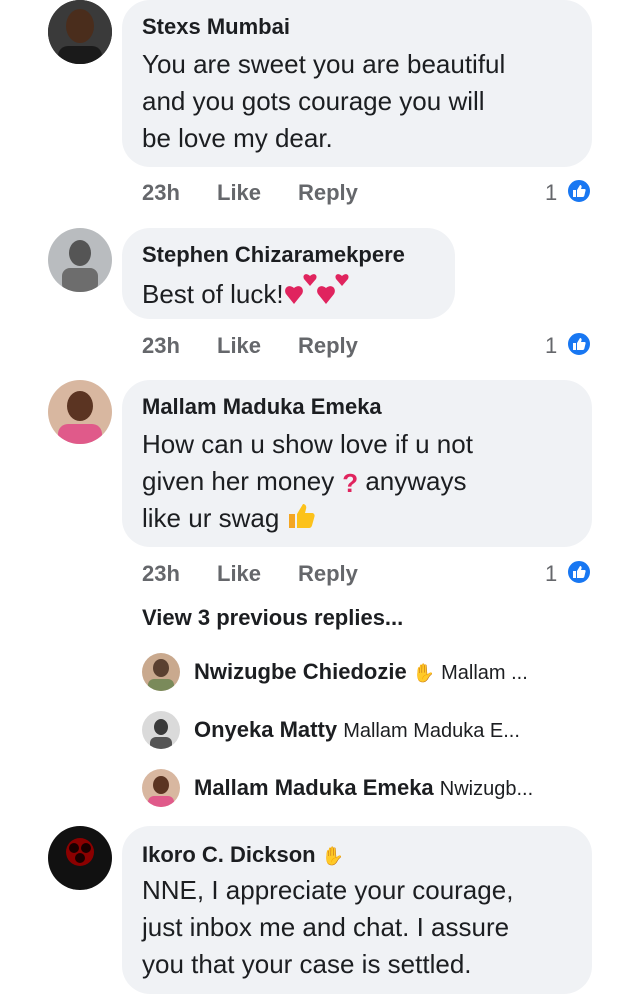 The width and height of the screenshot is (640, 994). What do you see at coordinates (237, 138) in the screenshot?
I see `comment-text-line: be love my dear.` at bounding box center [237, 138].